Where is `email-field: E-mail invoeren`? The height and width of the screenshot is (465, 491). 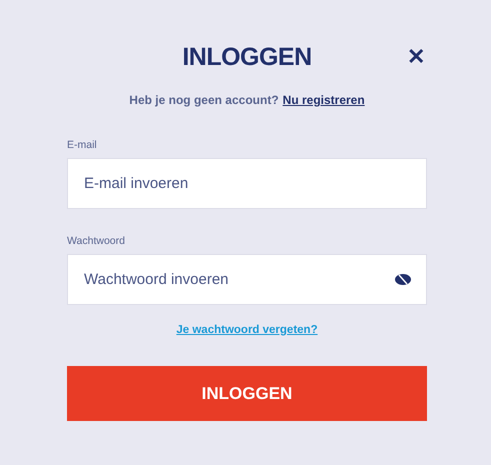 email-field: E-mail invoeren is located at coordinates (247, 183).